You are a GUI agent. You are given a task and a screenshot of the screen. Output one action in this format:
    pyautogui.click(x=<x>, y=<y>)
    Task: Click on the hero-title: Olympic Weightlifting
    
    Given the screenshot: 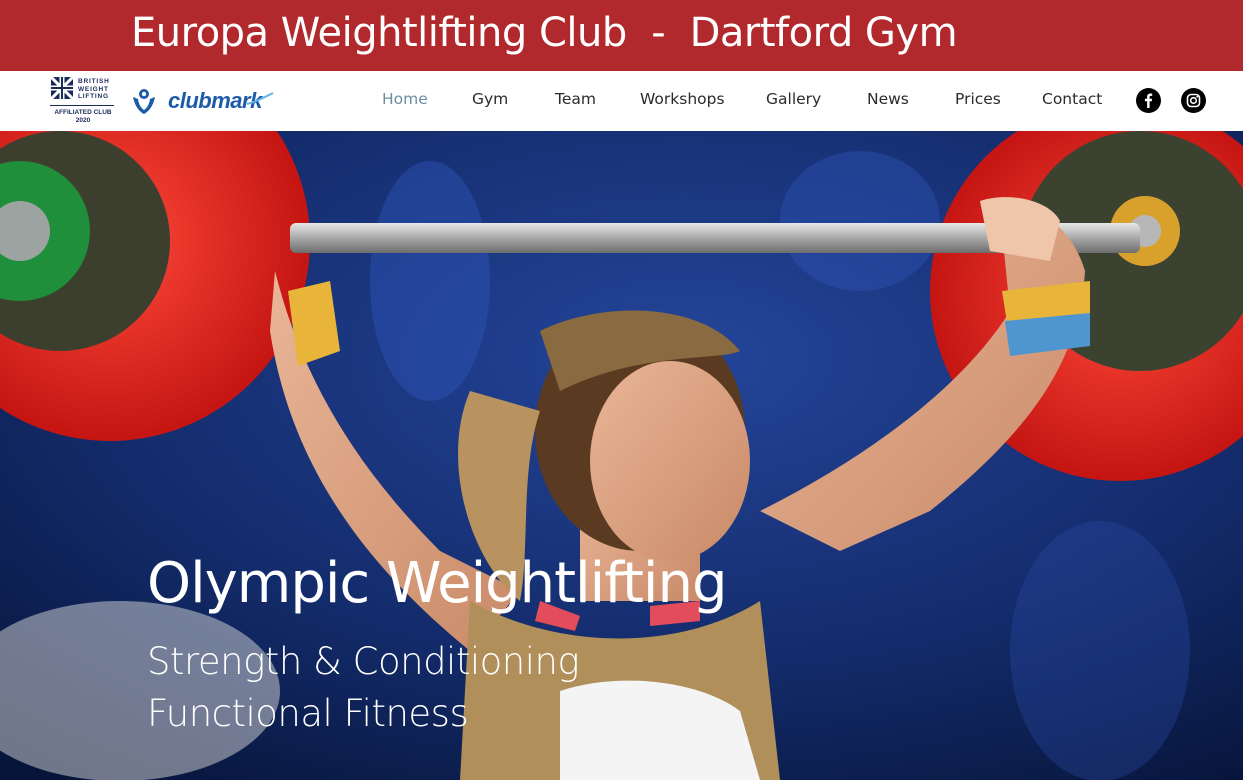 What is the action you would take?
    pyautogui.click(x=437, y=583)
    